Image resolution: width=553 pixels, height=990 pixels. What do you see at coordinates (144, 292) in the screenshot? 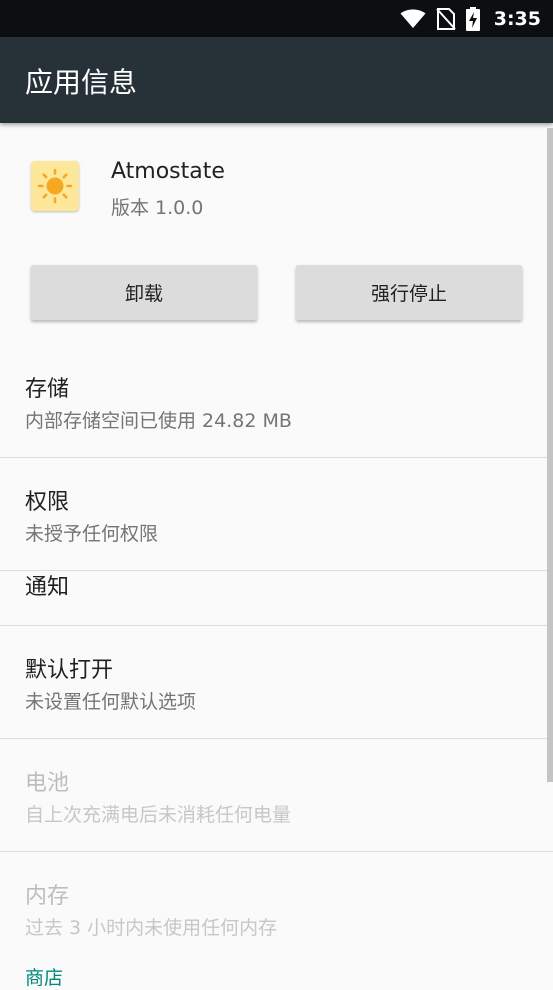
I see `uninstall-button: 卸载` at bounding box center [144, 292].